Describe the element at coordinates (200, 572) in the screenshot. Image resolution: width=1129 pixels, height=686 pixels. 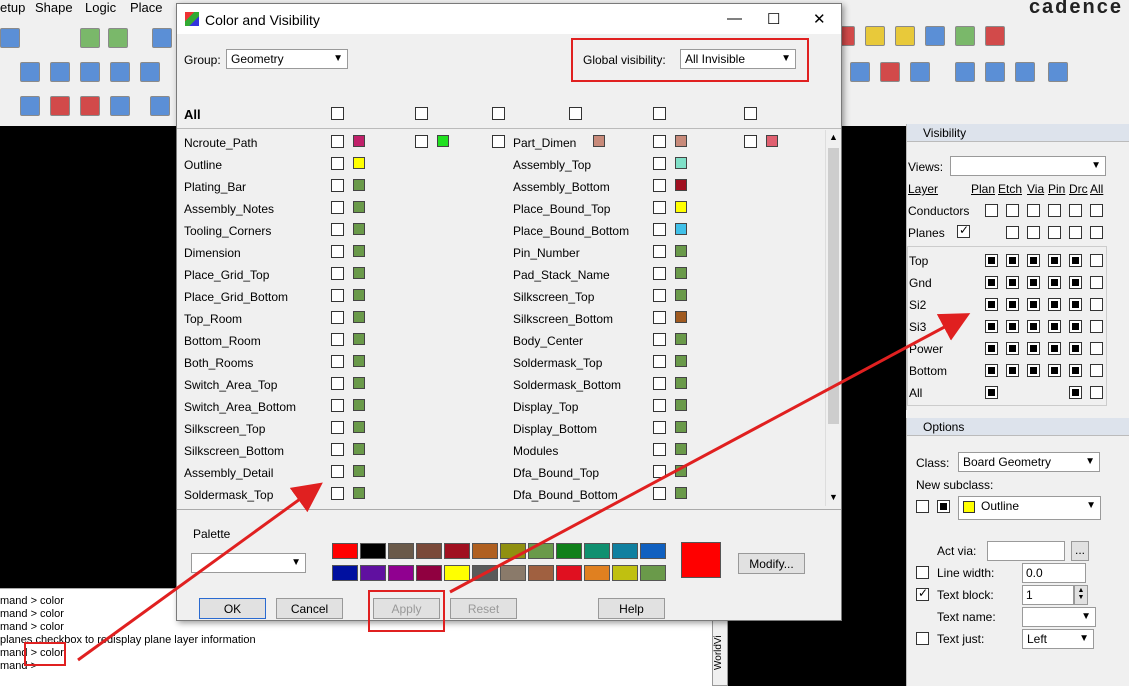
I see `arrow-to-grid` at that location.